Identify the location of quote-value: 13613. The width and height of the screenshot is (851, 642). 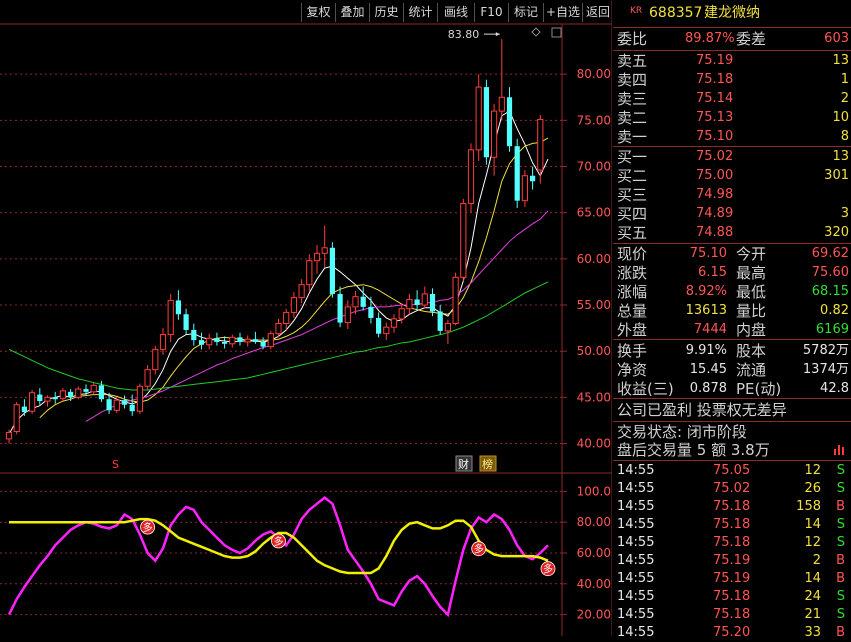
(706, 310).